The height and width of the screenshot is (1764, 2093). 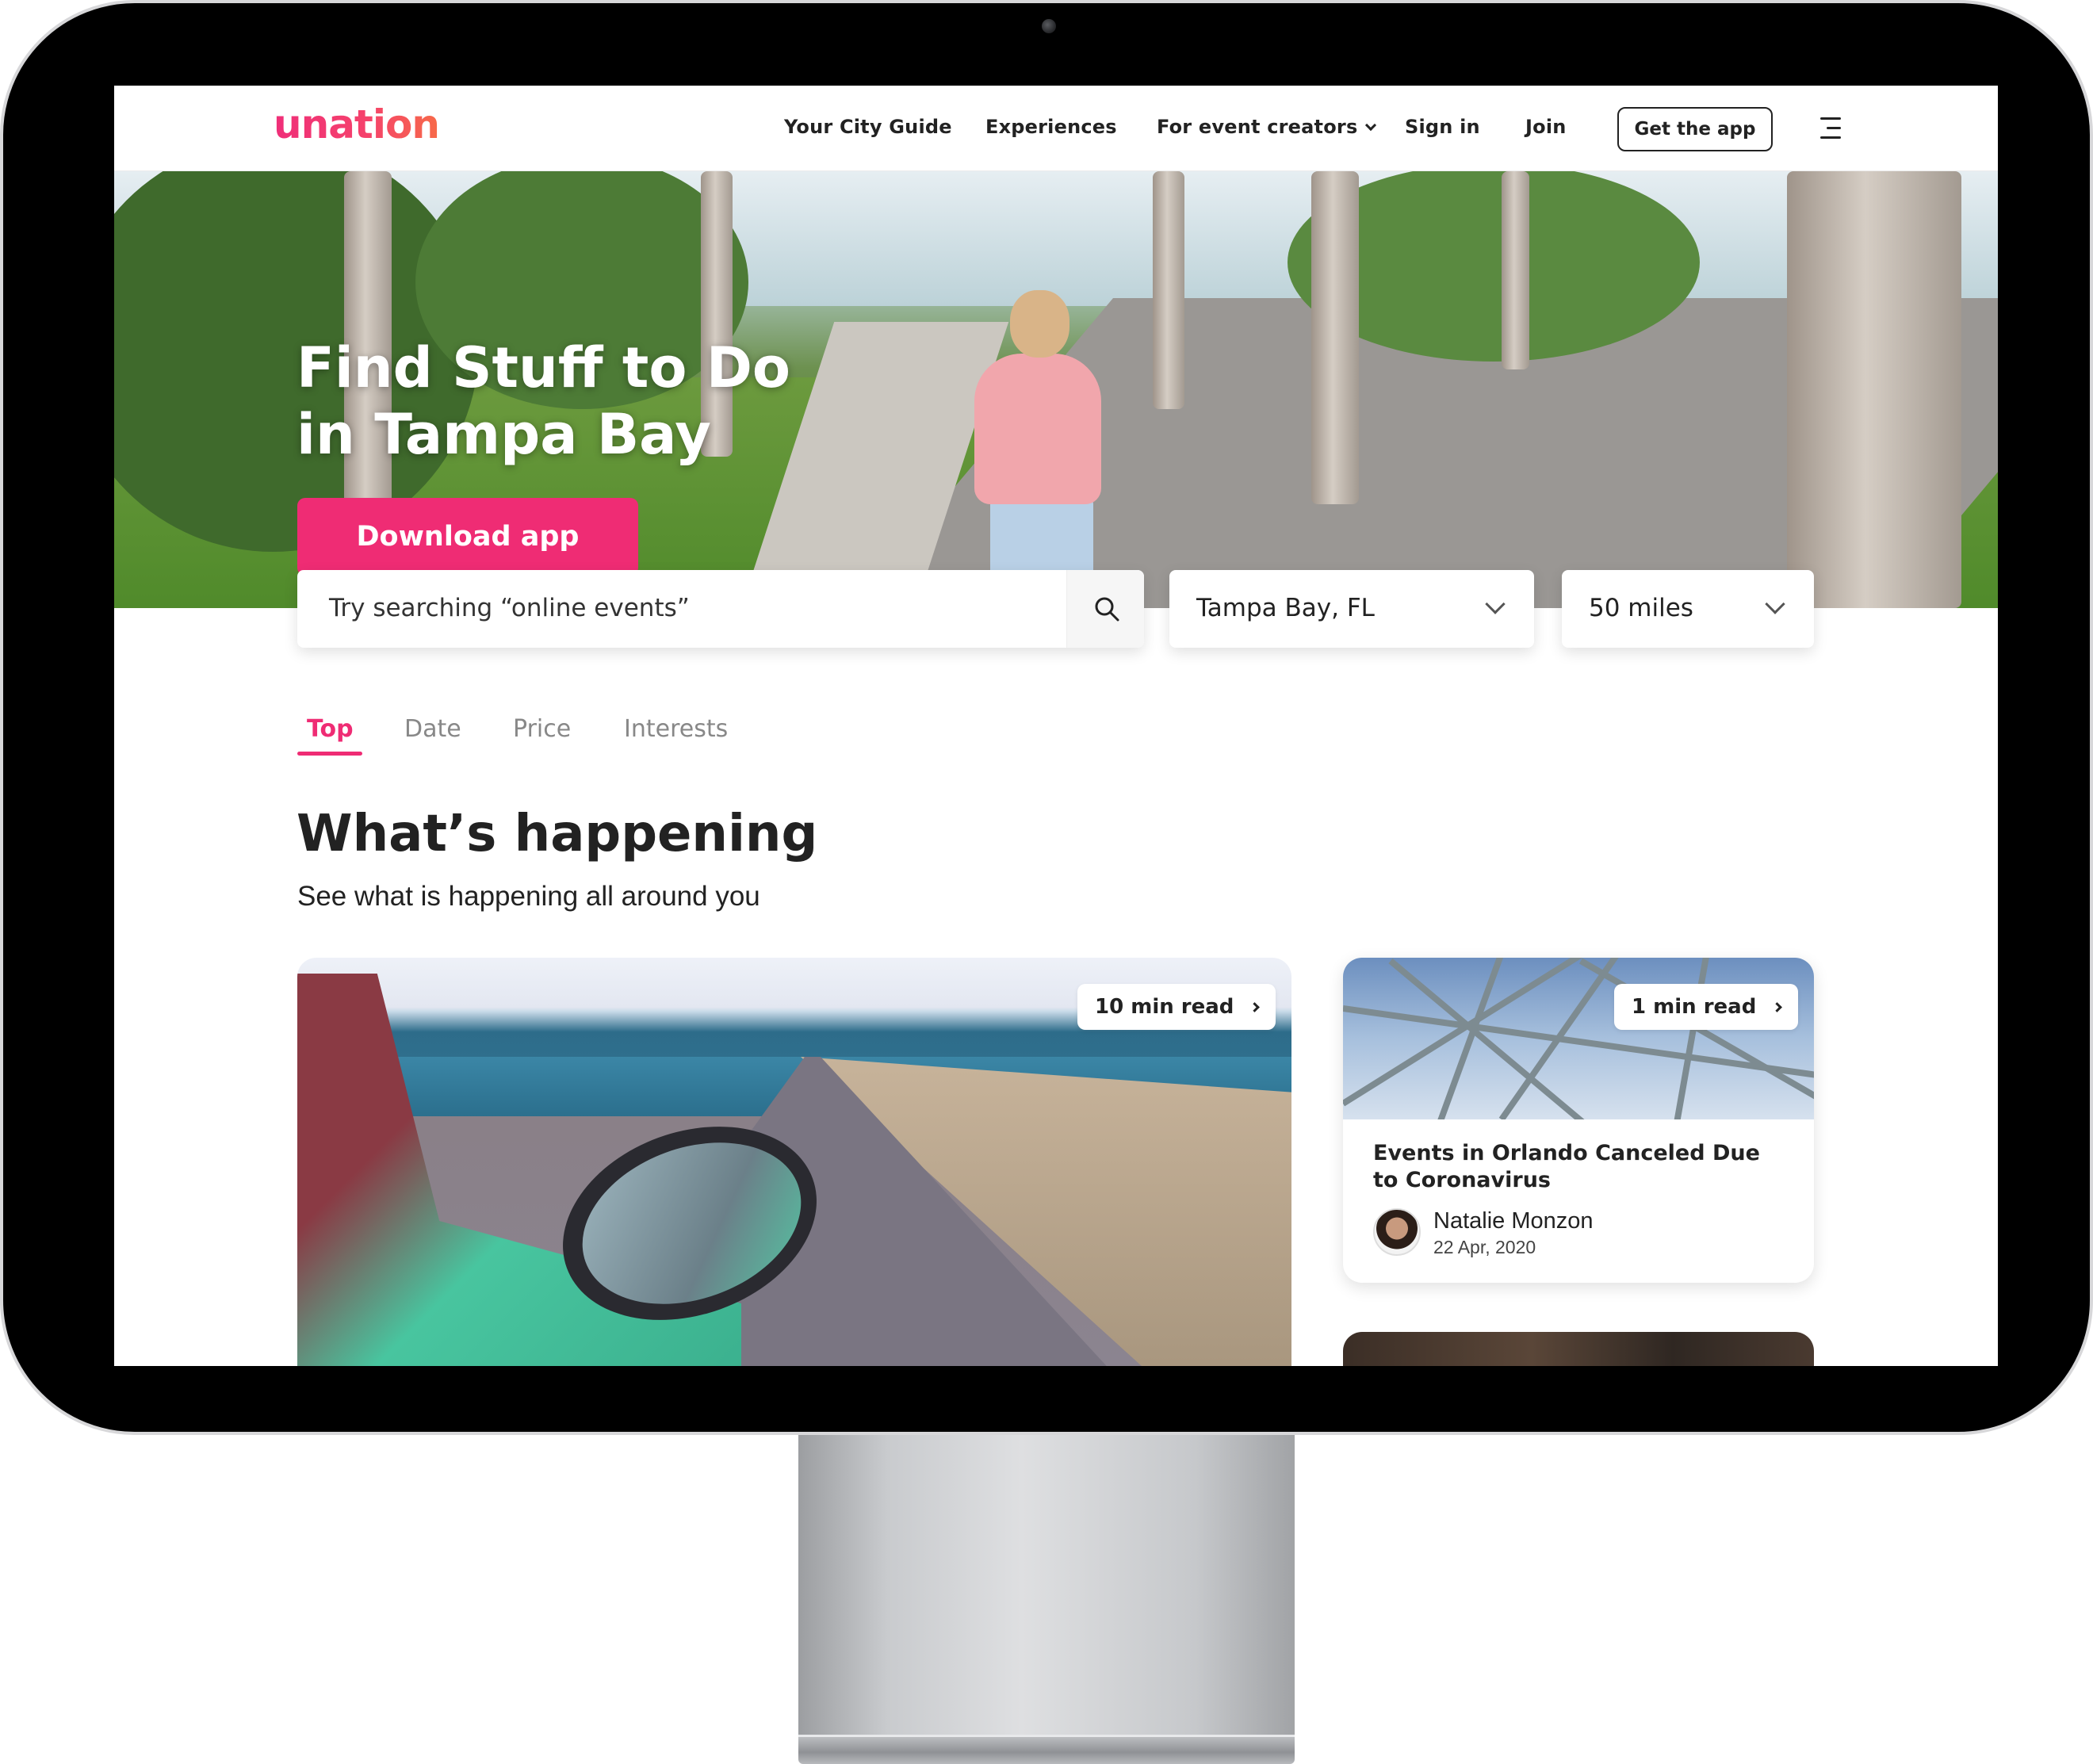 What do you see at coordinates (1051, 127) in the screenshot?
I see `nav-experiences: Experiences` at bounding box center [1051, 127].